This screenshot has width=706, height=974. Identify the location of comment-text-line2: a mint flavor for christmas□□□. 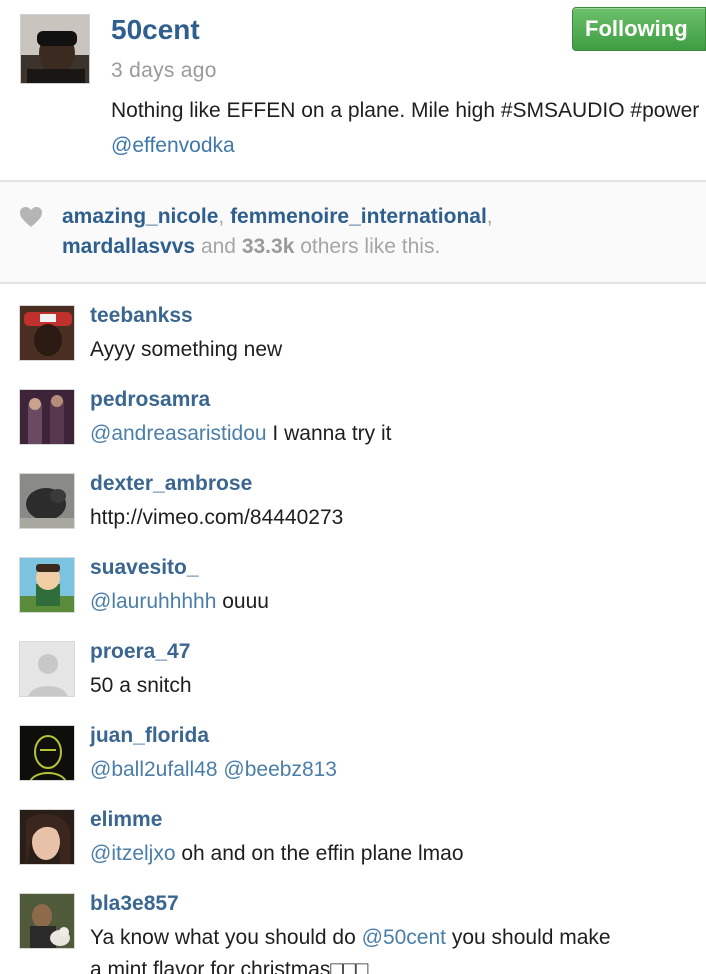
(229, 966).